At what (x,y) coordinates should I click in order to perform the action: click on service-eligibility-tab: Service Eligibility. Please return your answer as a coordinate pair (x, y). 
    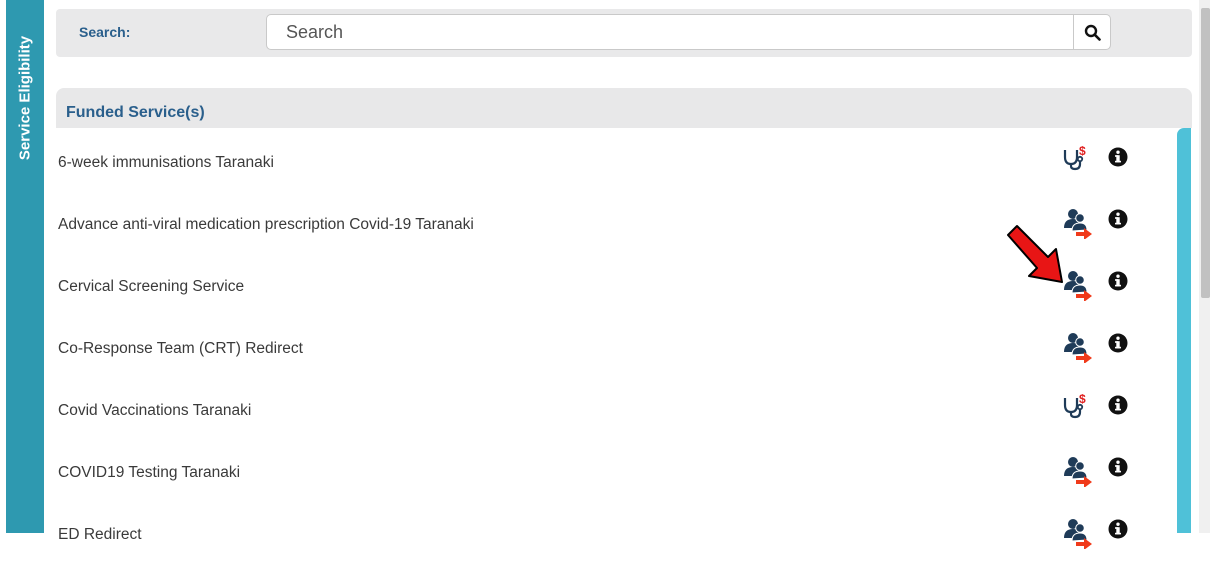
    Looking at the image, I should click on (25, 266).